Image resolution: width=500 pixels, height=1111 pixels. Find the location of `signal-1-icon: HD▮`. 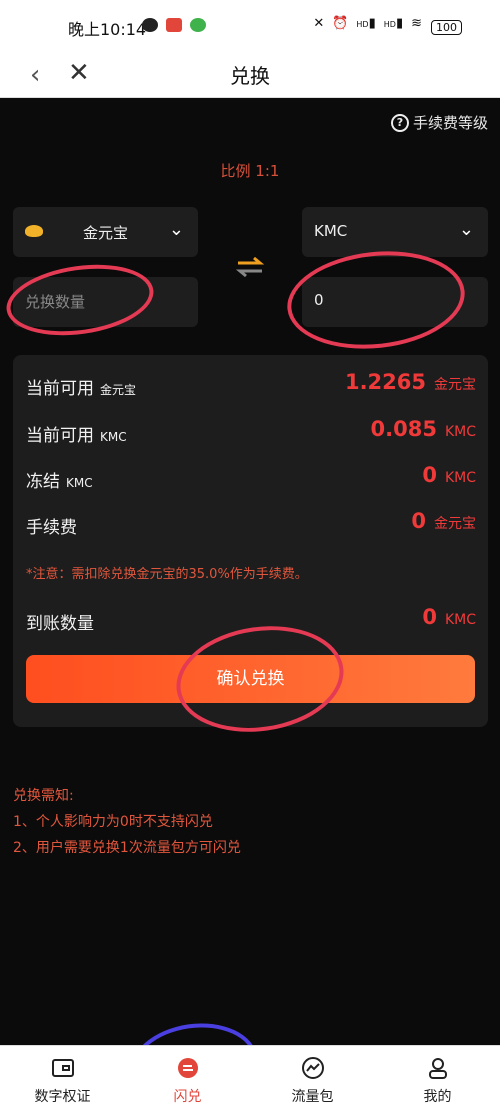

signal-1-icon: HD▮ is located at coordinates (366, 23).